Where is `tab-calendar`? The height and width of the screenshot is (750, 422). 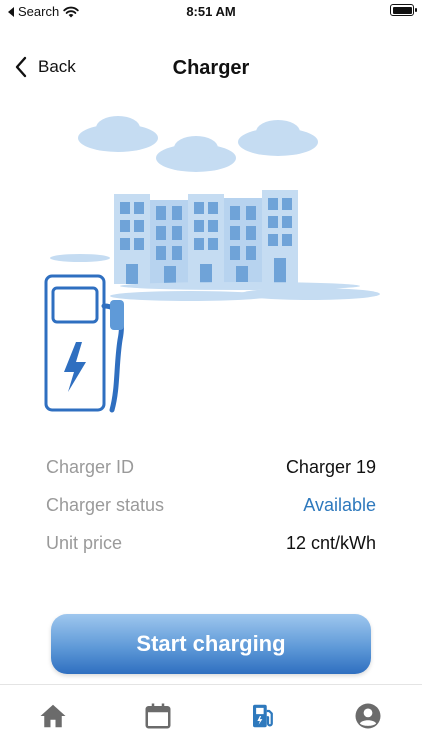
tab-calendar is located at coordinates (158, 716).